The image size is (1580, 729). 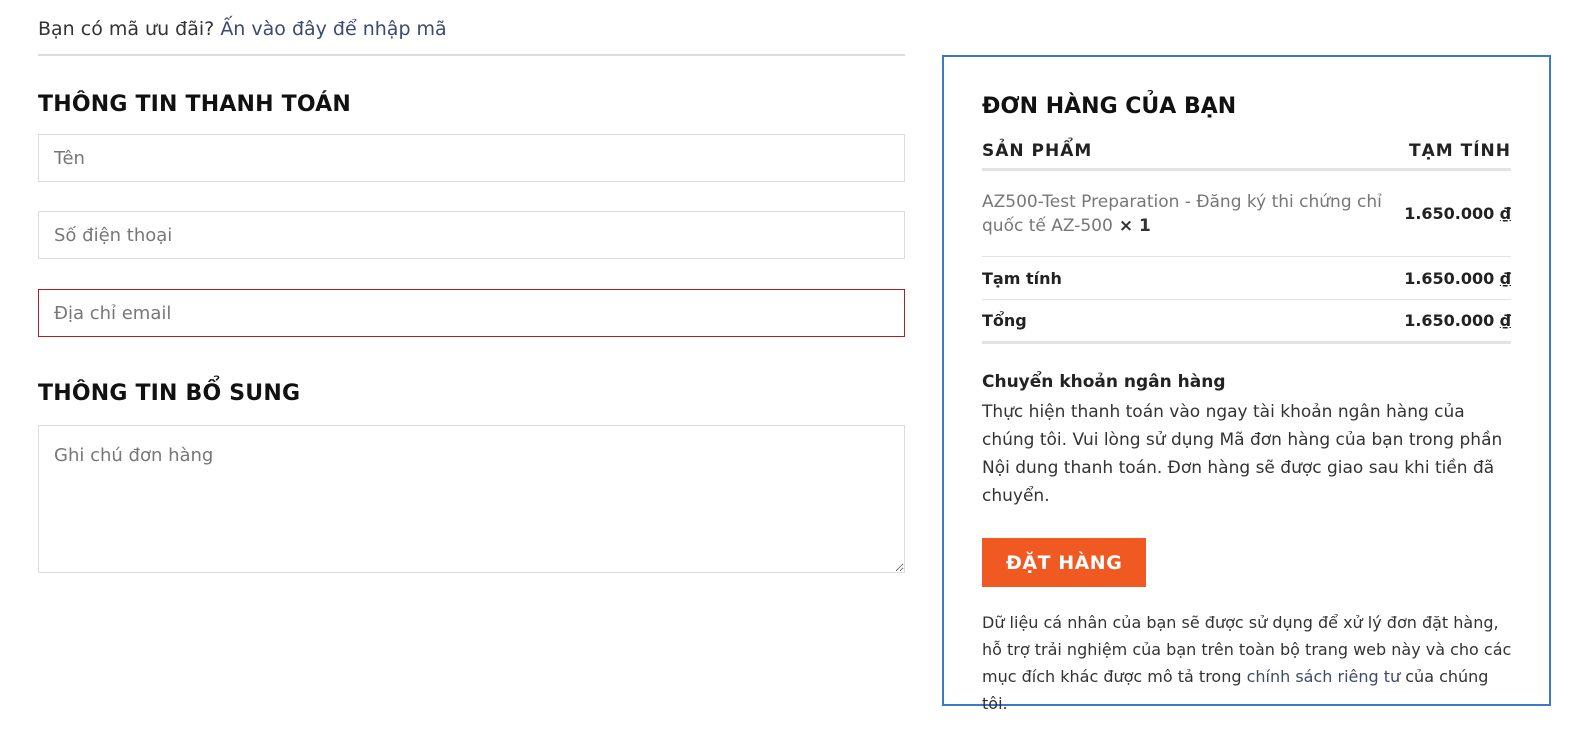 What do you see at coordinates (1109, 106) in the screenshot?
I see `order-title: ĐƠN HÀNG CỦA BẠN` at bounding box center [1109, 106].